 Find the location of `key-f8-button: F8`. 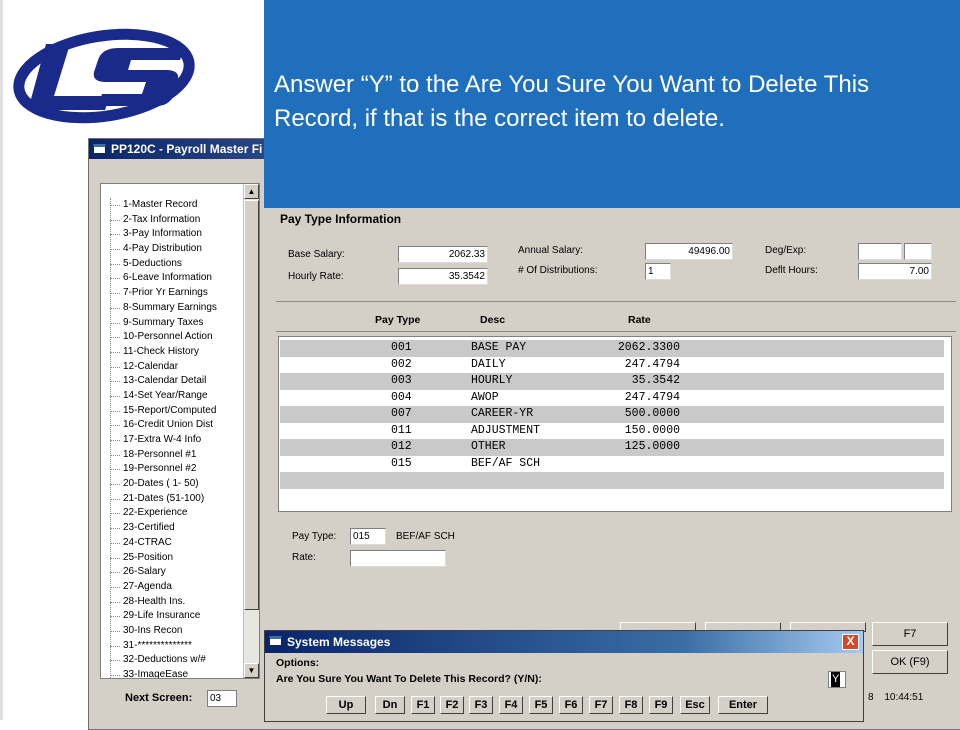

key-f8-button: F8 is located at coordinates (631, 705).